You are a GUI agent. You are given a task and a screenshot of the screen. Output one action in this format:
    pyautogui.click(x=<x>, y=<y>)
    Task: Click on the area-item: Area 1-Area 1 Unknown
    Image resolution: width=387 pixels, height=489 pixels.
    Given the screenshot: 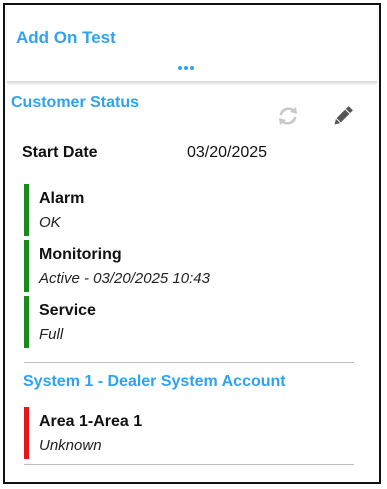 What is the action you would take?
    pyautogui.click(x=184, y=433)
    